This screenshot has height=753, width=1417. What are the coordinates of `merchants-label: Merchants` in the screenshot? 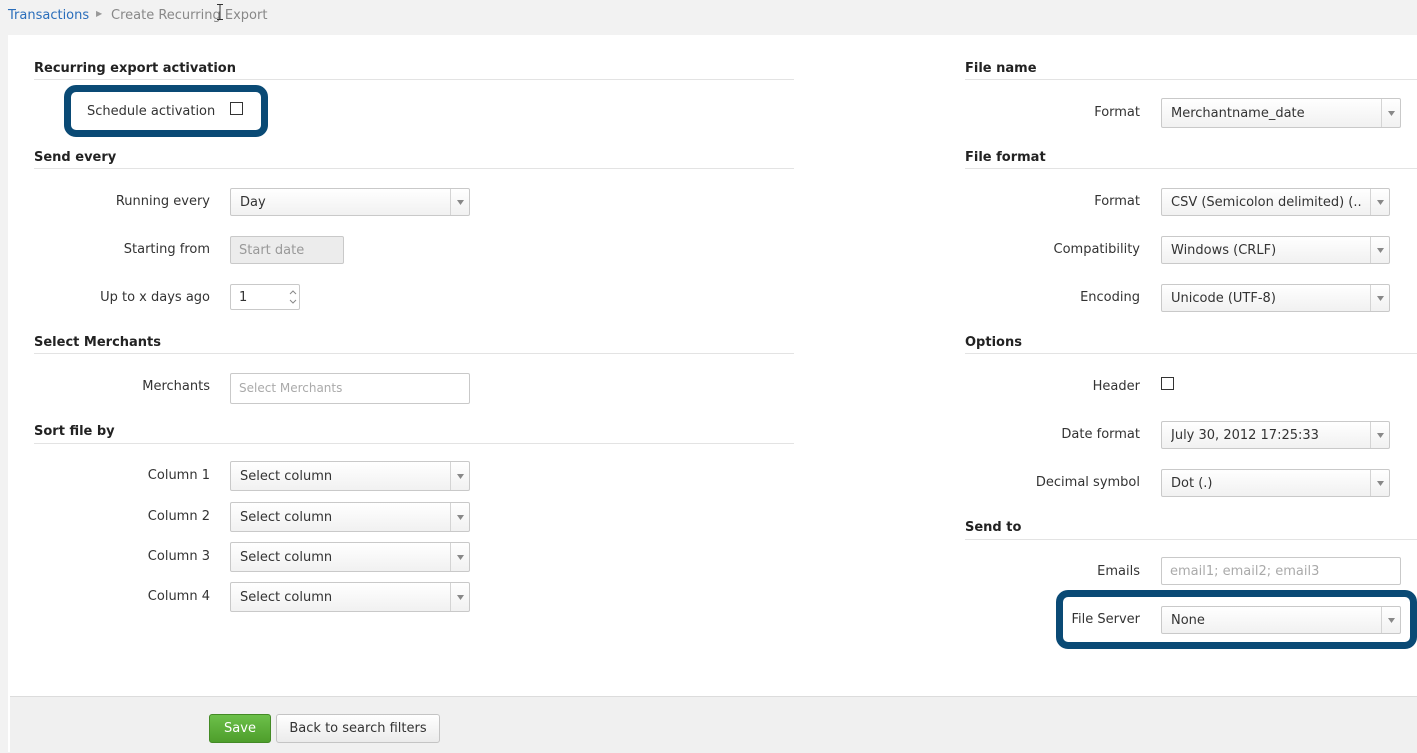 It's located at (176, 386).